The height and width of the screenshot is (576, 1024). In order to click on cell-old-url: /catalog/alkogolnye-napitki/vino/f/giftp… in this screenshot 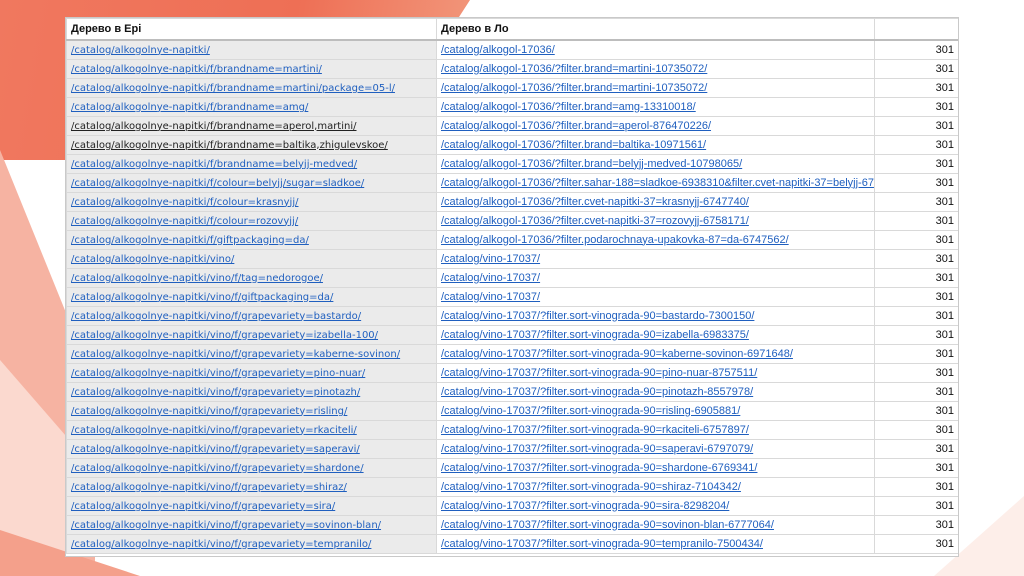, I will do `click(251, 297)`.